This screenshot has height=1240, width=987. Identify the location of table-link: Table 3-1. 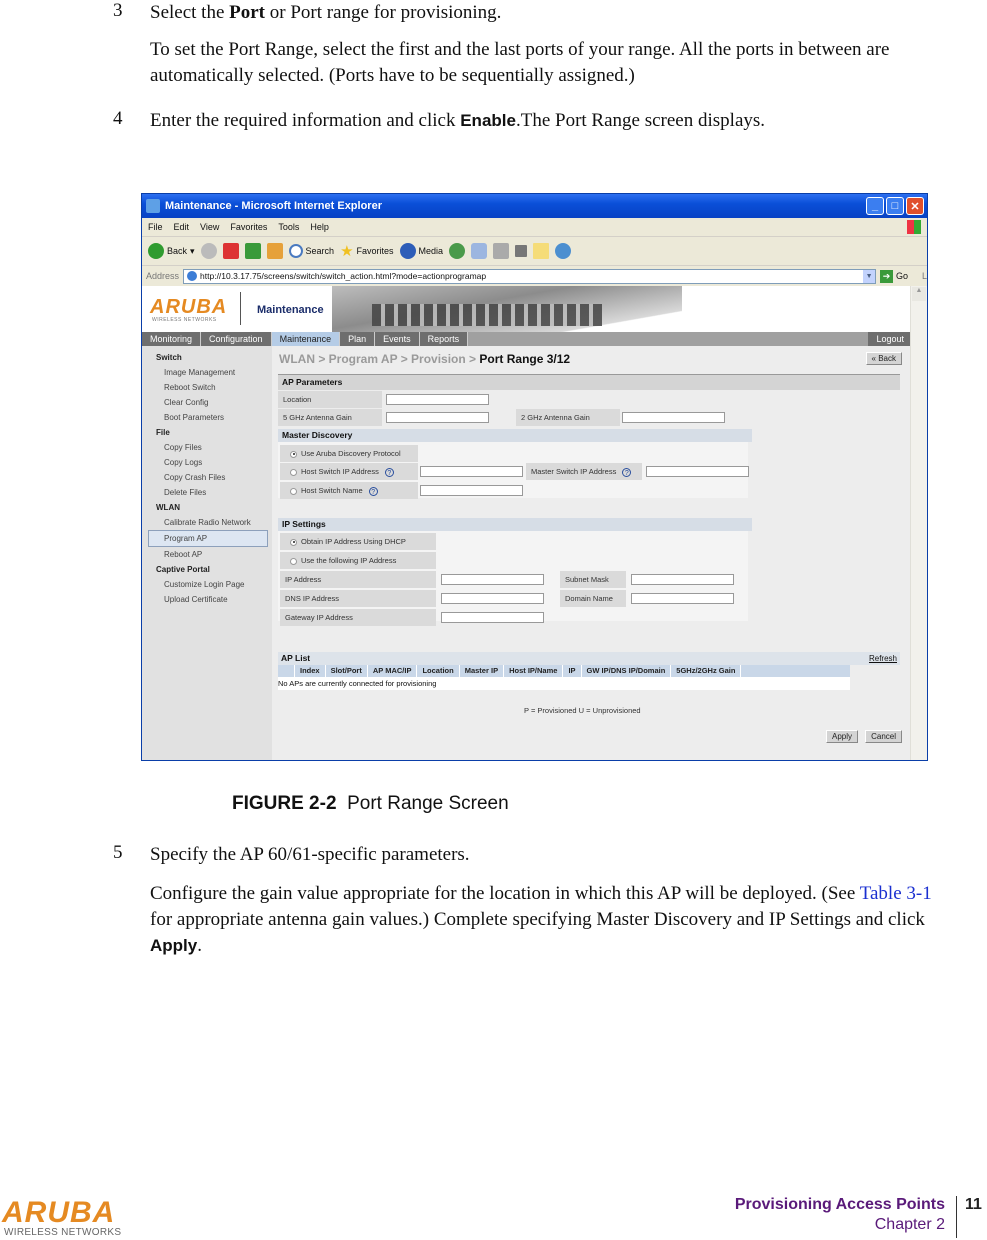
(896, 893).